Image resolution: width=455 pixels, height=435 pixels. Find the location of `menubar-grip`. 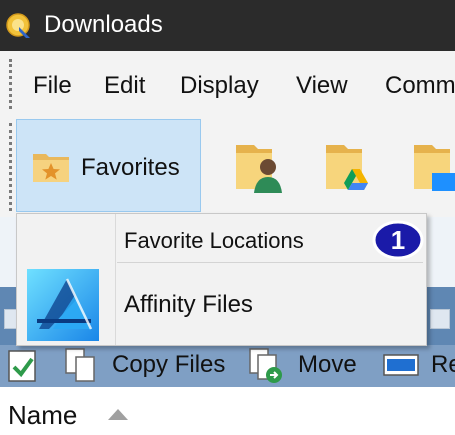

menubar-grip is located at coordinates (10, 84).